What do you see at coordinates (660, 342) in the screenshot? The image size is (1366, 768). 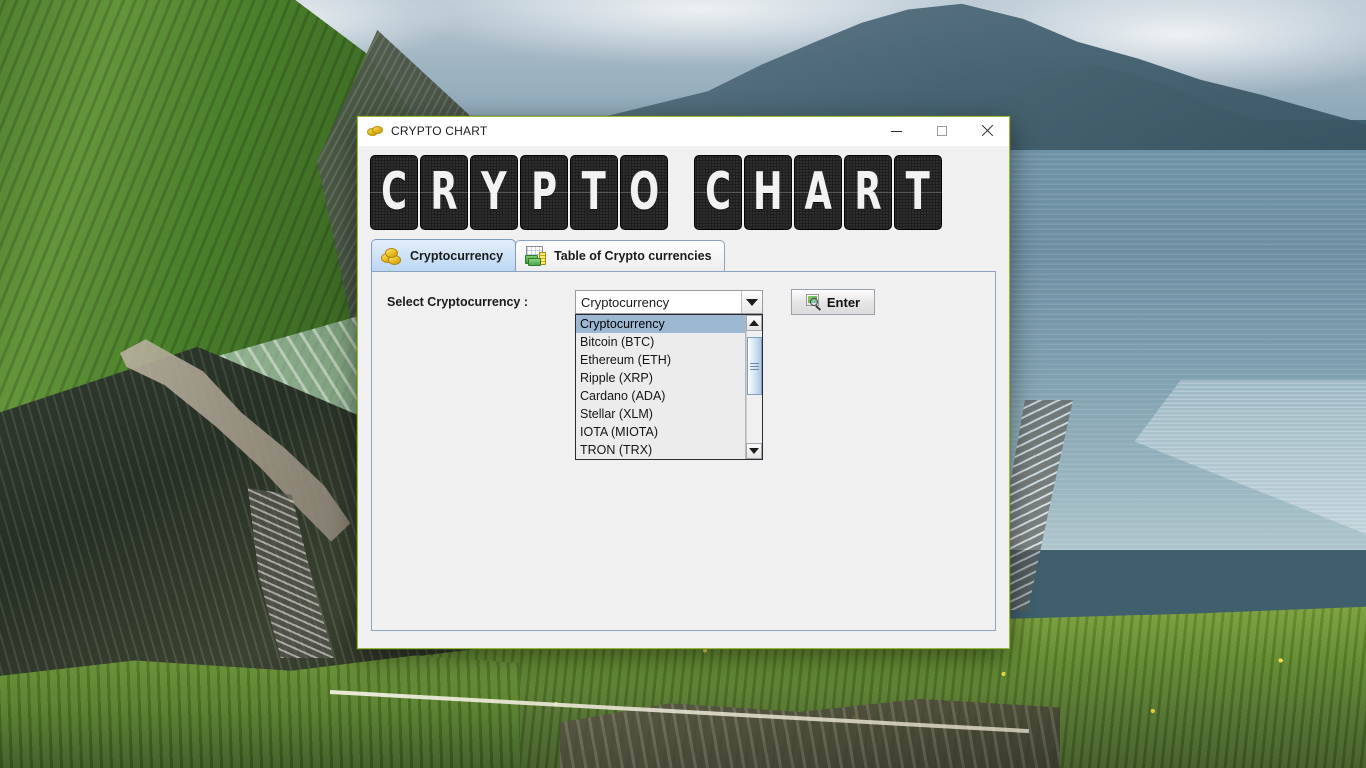 I see `dropdown-option: Bitcoin (BTC)` at bounding box center [660, 342].